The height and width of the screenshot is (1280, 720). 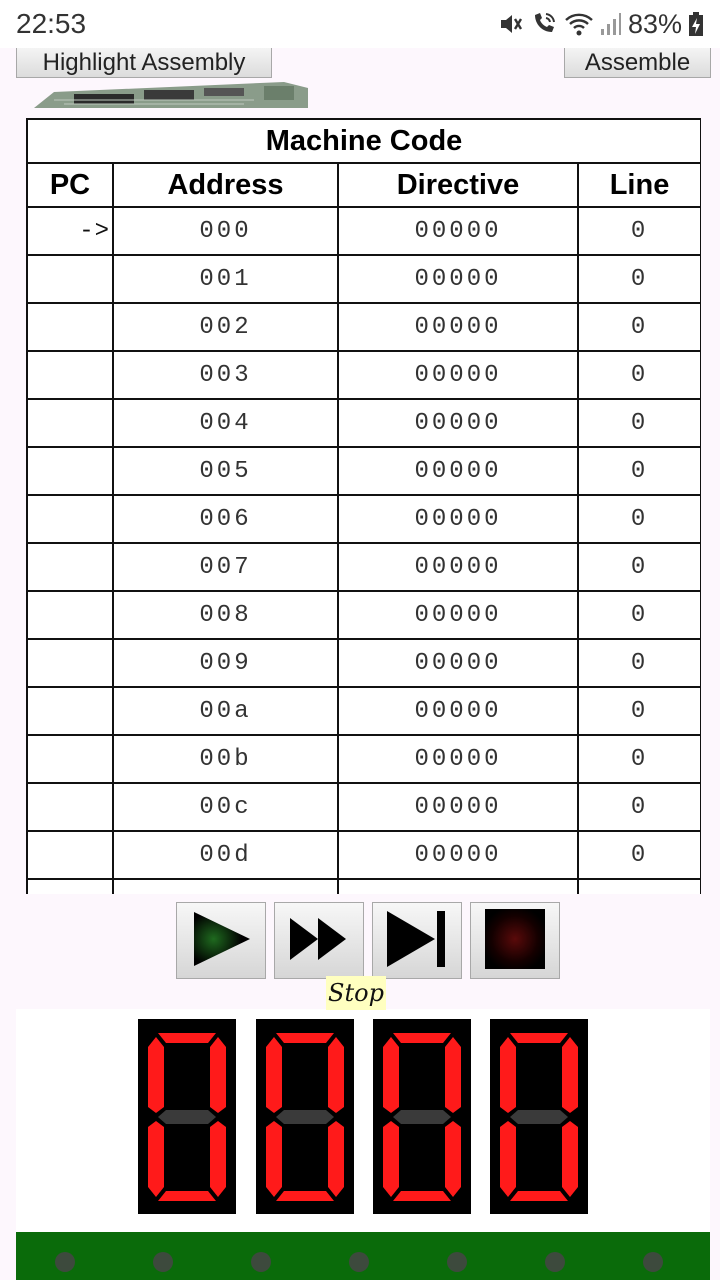 What do you see at coordinates (225, 327) in the screenshot?
I see `address-cell: 002` at bounding box center [225, 327].